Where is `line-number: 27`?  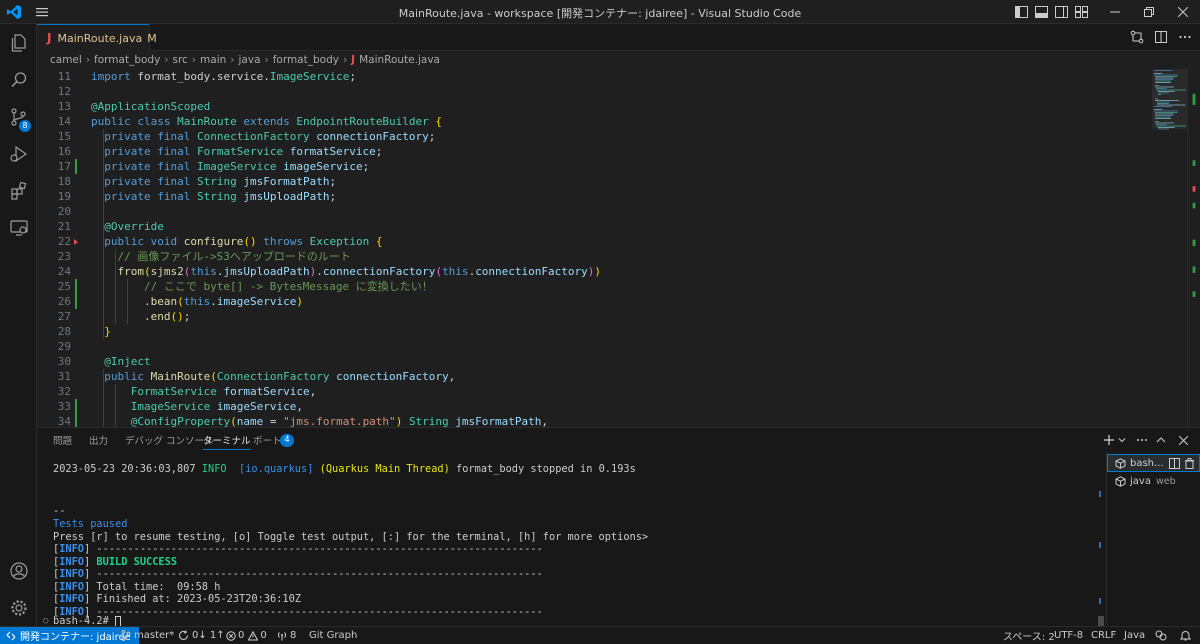 line-number: 27 is located at coordinates (64, 316).